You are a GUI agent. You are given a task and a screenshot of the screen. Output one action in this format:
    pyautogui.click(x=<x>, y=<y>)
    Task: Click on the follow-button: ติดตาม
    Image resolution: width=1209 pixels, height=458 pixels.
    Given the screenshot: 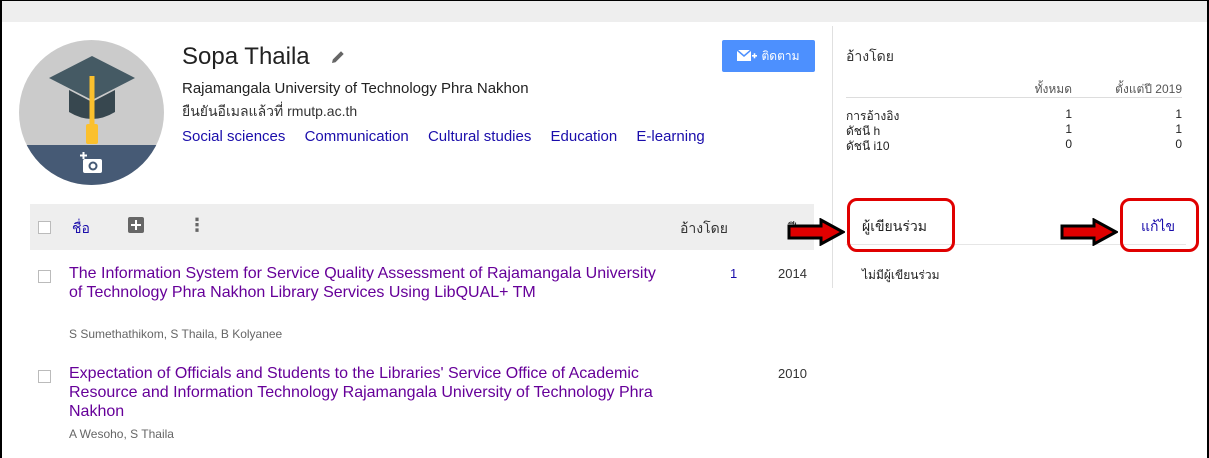 What is the action you would take?
    pyautogui.click(x=768, y=56)
    